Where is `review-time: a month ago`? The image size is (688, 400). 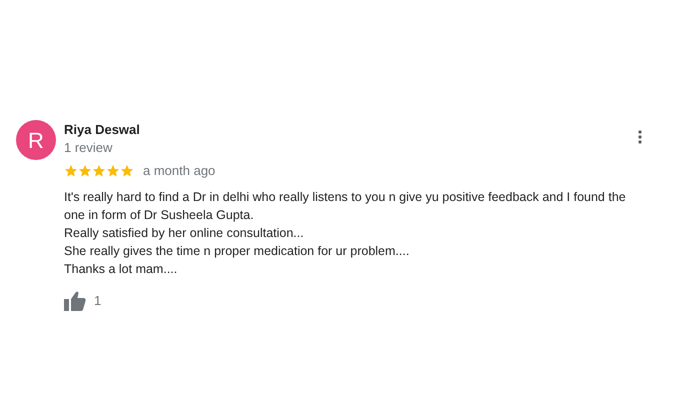 review-time: a month ago is located at coordinates (179, 171).